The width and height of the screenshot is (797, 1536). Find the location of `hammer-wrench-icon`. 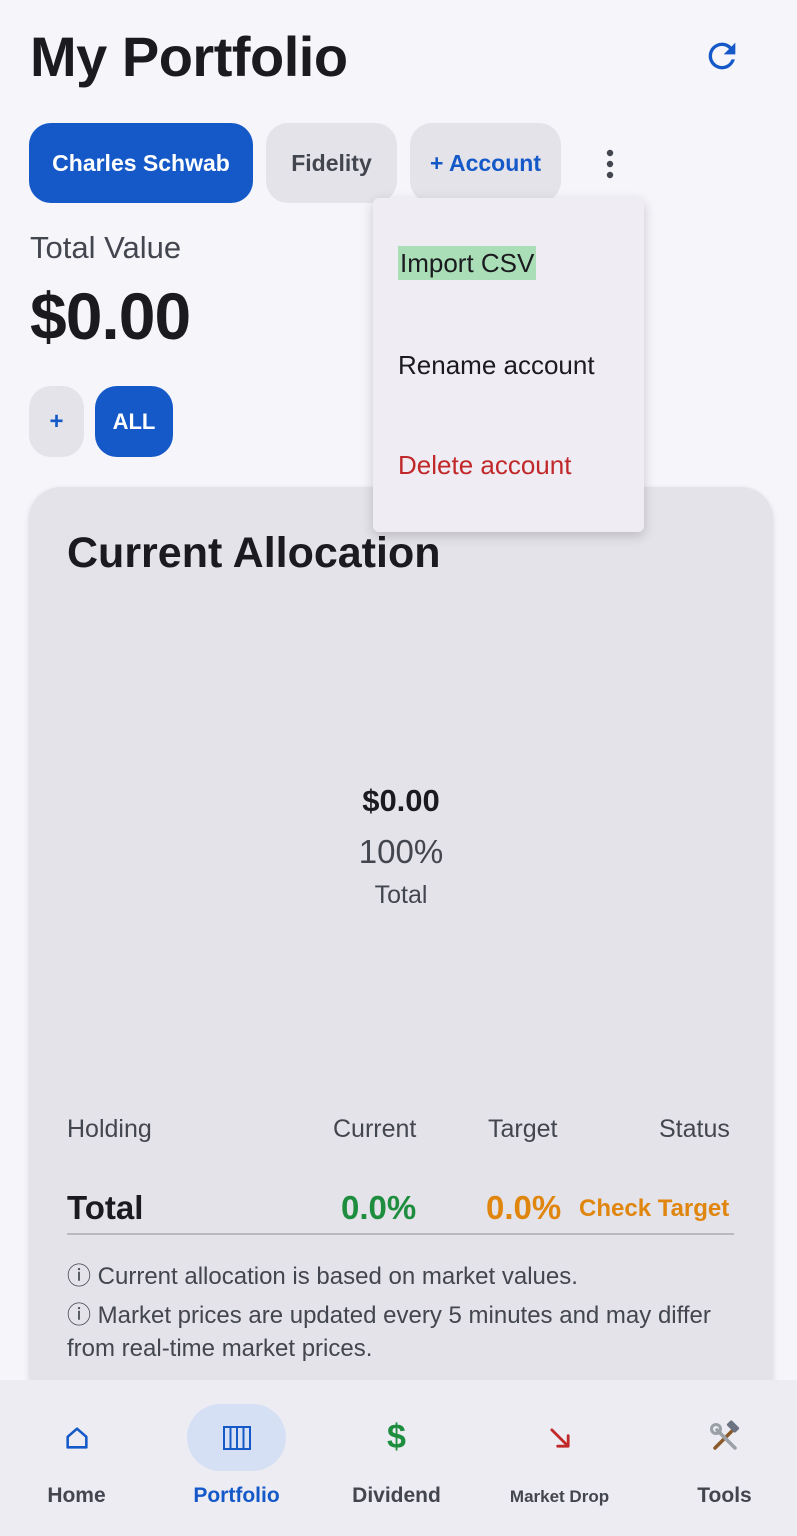

hammer-wrench-icon is located at coordinates (724, 1434).